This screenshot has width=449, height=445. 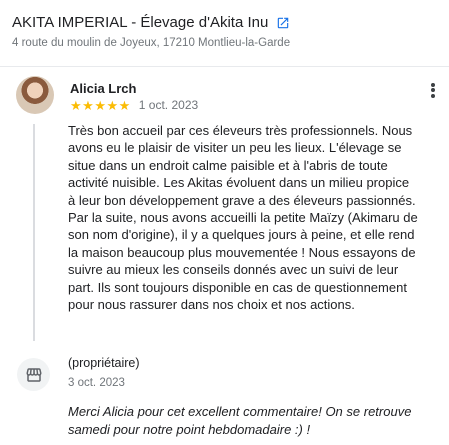 I want to click on business-title-row: AKITA IMPERIAL - Élevage d'Akita Inu, so click(x=224, y=22).